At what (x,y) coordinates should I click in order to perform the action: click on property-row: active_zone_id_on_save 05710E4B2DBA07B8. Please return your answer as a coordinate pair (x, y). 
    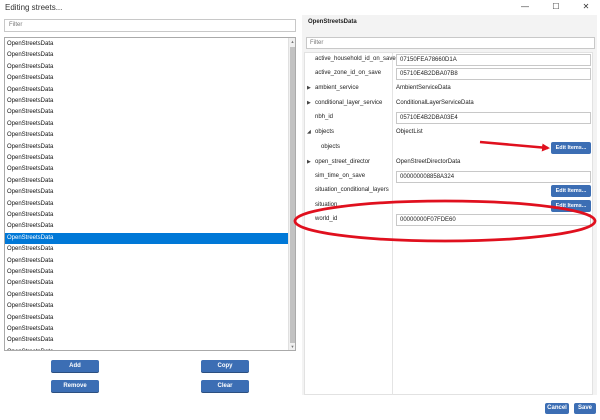
    Looking at the image, I should click on (448, 74).